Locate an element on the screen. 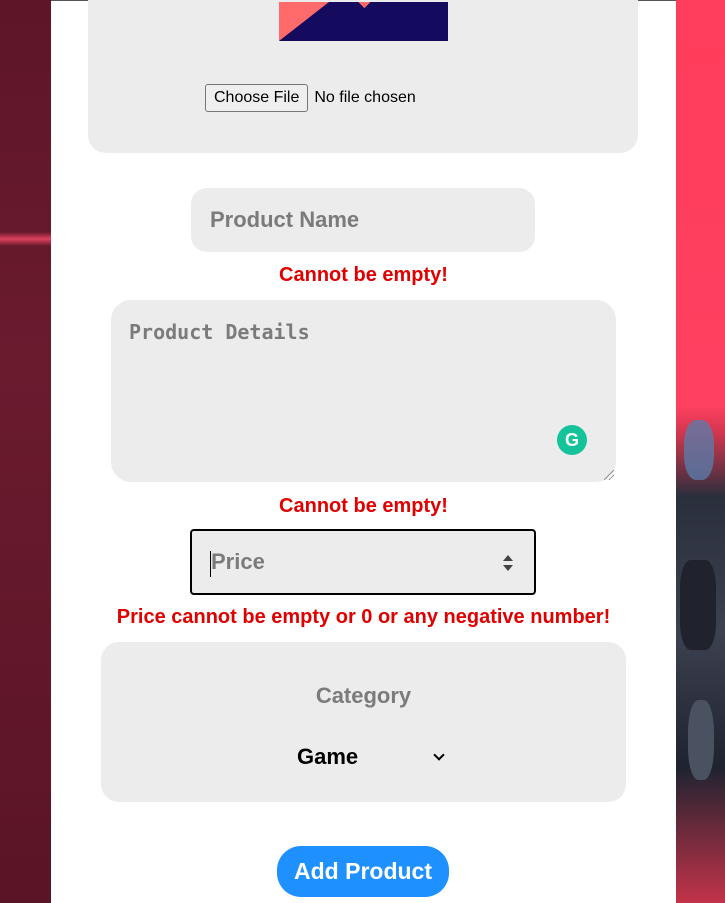 This screenshot has width=725, height=903. product-name-placeholder: Product Name is located at coordinates (285, 219).